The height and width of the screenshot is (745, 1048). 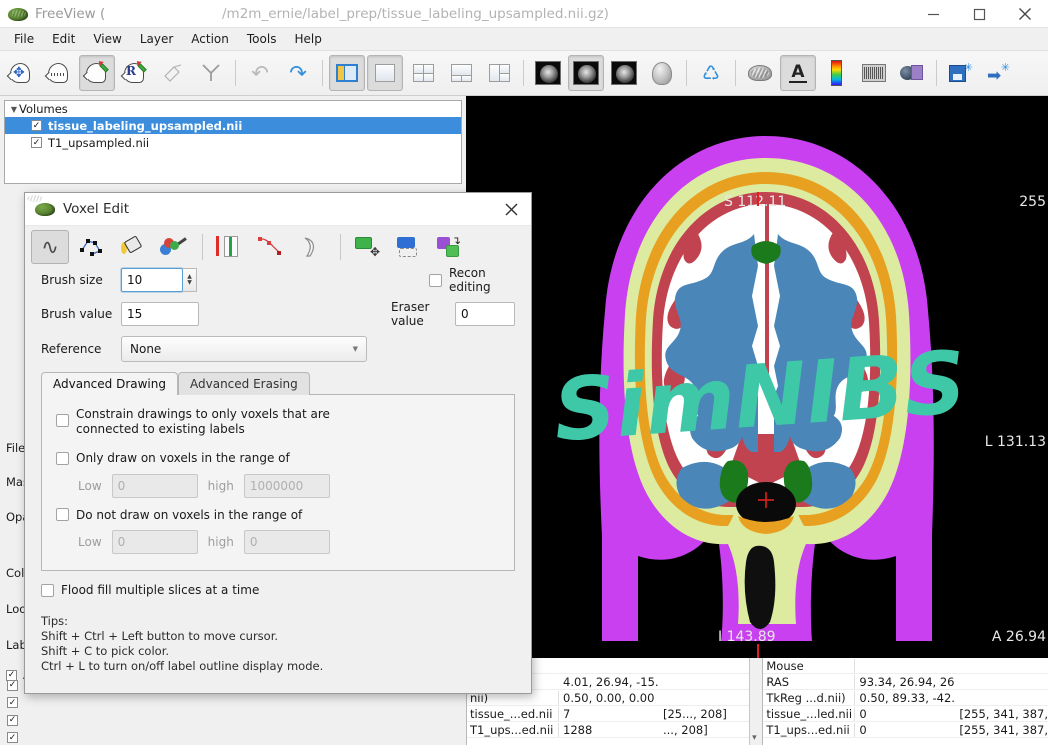 What do you see at coordinates (233, 142) in the screenshot?
I see `volume-item-t1: ✓ T1_upsampled.nii` at bounding box center [233, 142].